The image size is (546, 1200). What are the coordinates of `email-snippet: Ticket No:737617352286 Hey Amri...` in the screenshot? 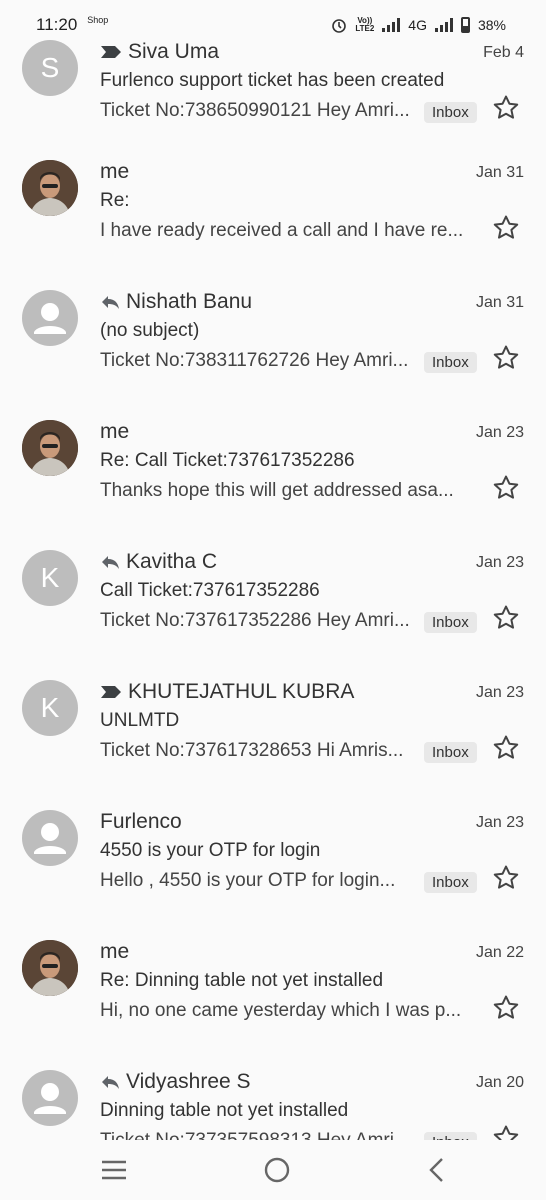 It's located at (255, 620).